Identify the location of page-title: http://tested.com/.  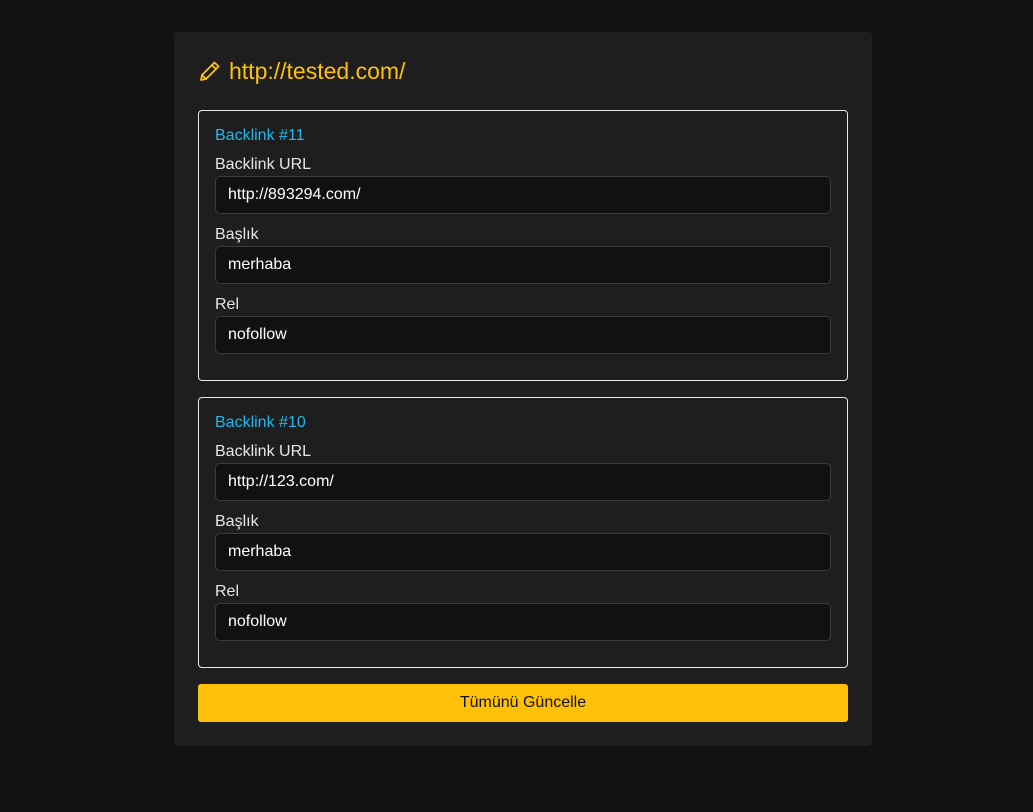
(317, 71).